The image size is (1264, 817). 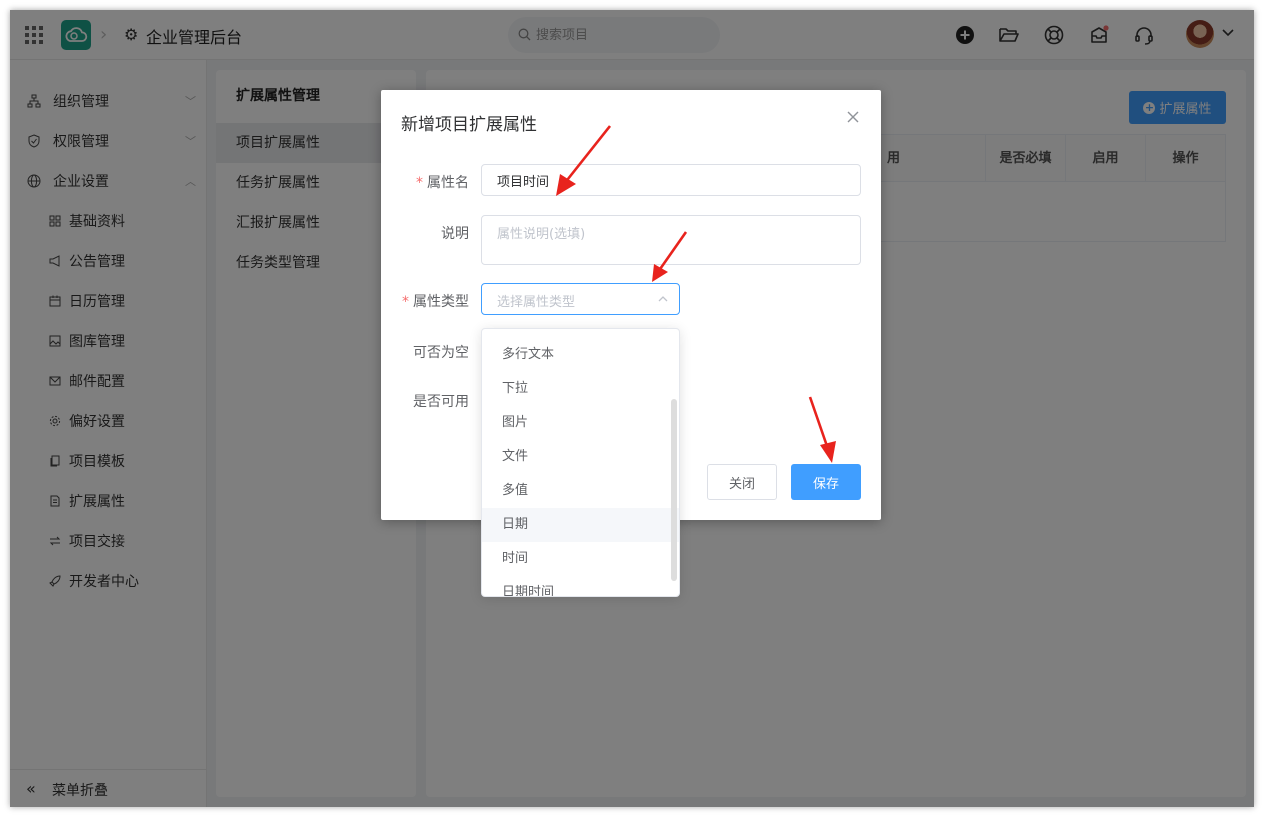 I want to click on save-button: 保存, so click(x=826, y=482).